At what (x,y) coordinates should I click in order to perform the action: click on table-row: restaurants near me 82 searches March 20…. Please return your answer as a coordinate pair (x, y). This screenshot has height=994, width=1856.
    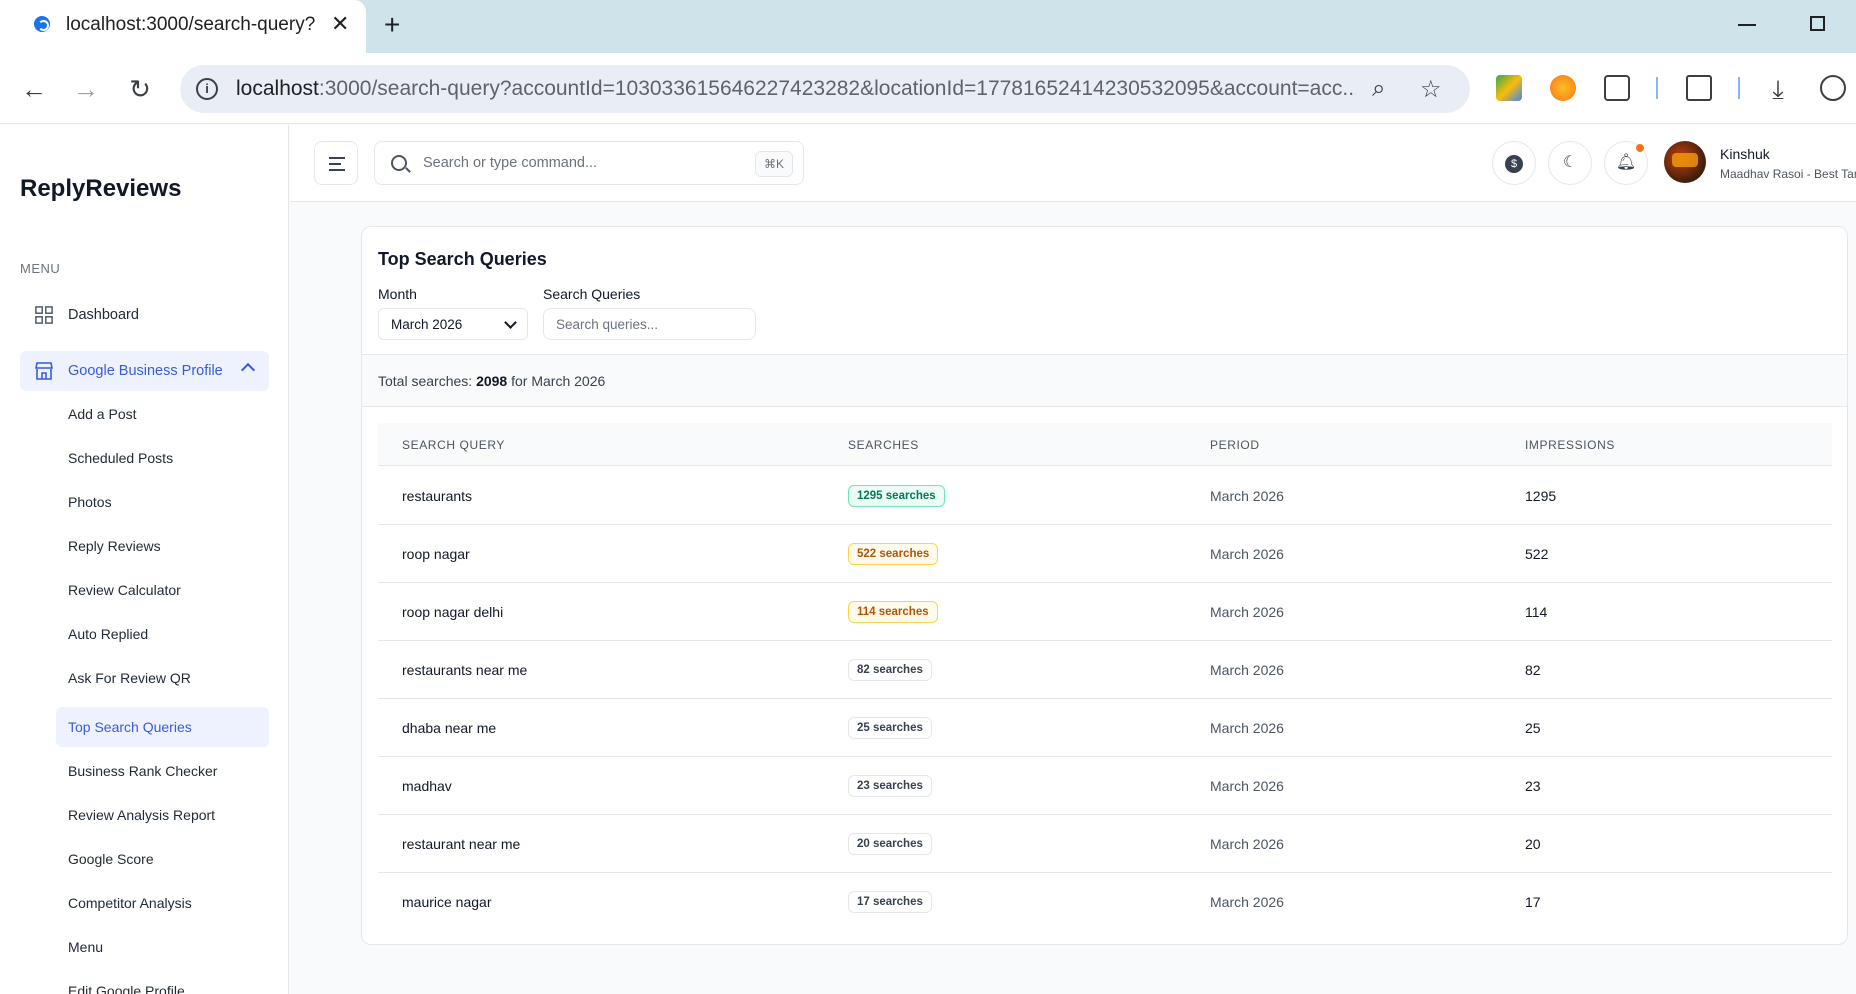
    Looking at the image, I should click on (1105, 670).